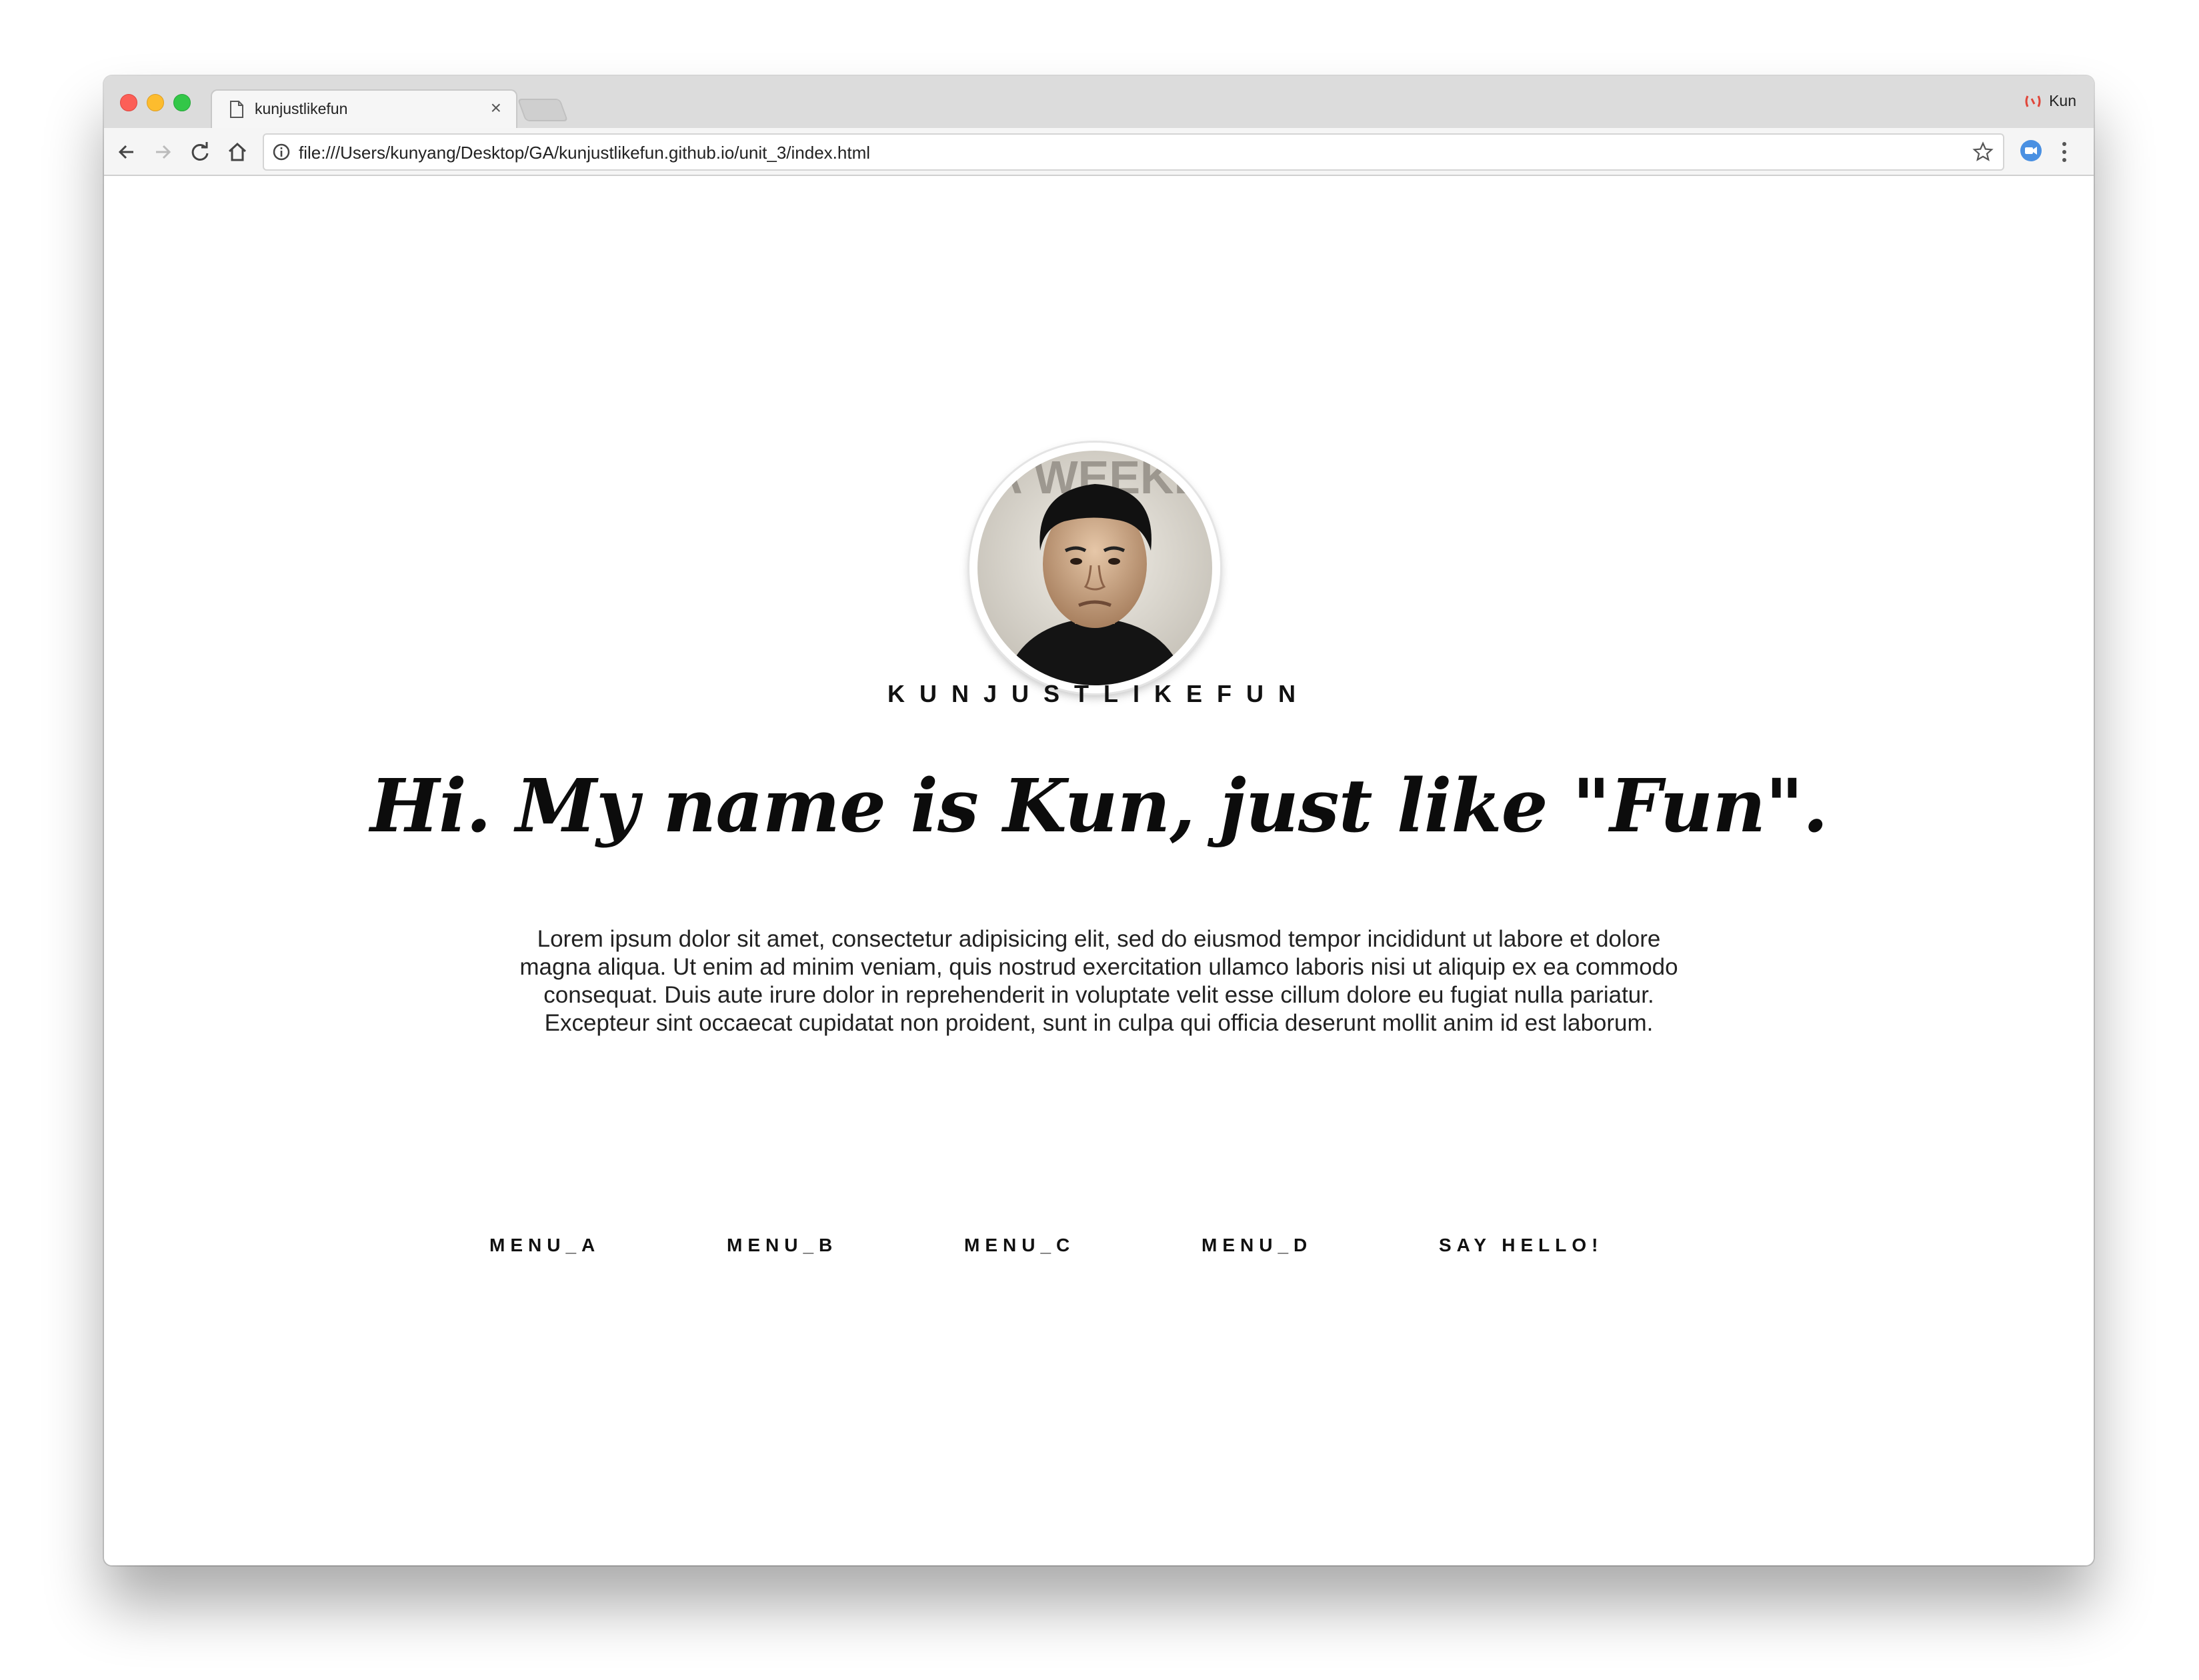 The image size is (2199, 1680). Describe the element at coordinates (1521, 1245) in the screenshot. I see `nav-say-hello: SAY HELLO!` at that location.